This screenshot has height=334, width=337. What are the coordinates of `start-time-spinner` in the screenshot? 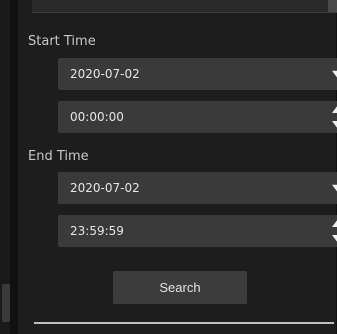 It's located at (334, 117).